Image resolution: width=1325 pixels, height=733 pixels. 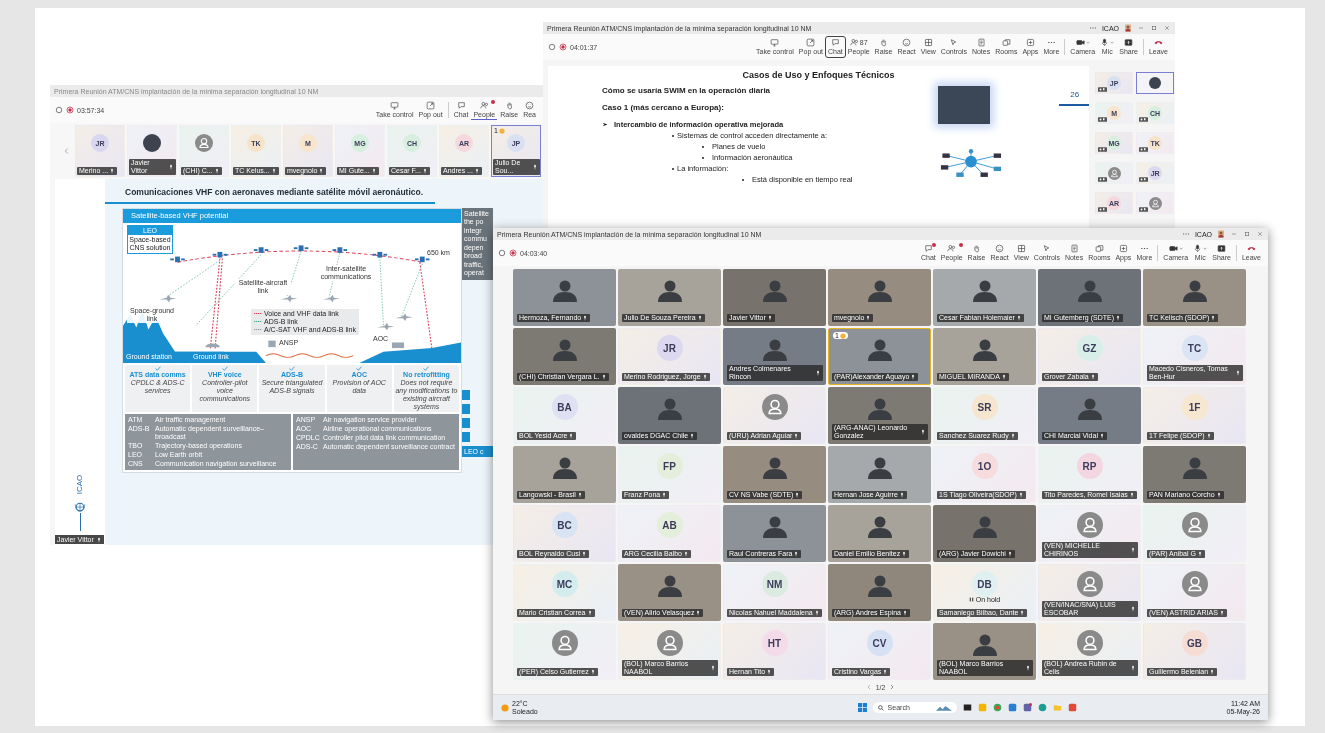 I want to click on network-drawing, so click(x=971, y=163).